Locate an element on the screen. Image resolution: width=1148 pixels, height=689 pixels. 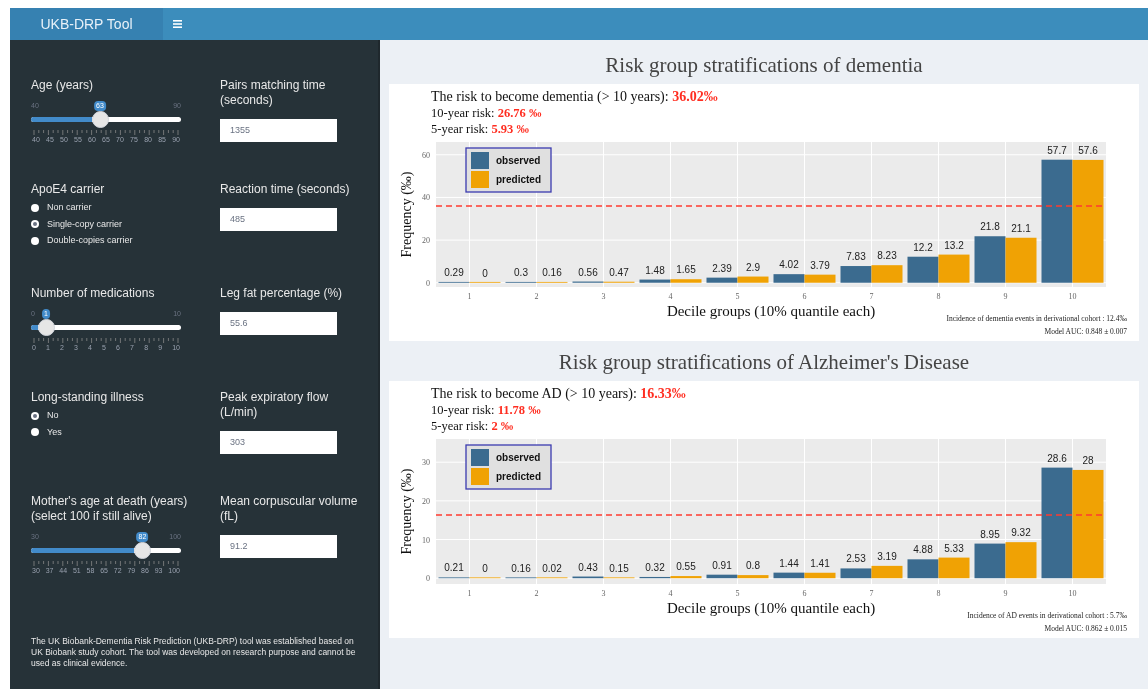
axis-tick-label: 20 is located at coordinates (426, 241).